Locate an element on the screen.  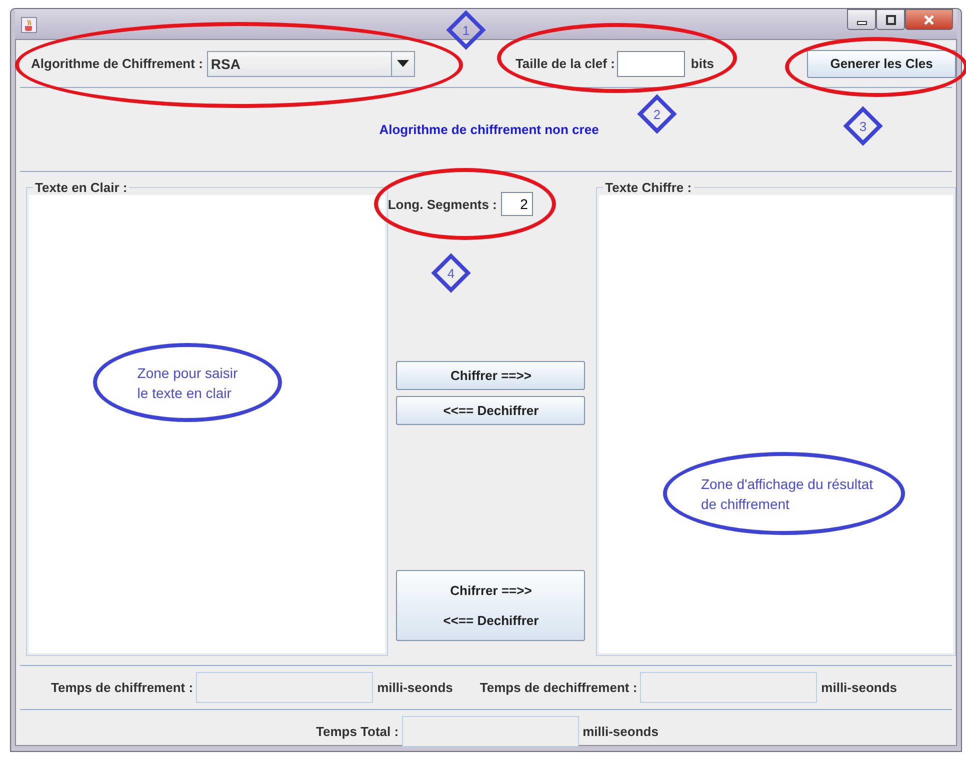
generate-keys-button: Generer les Cles is located at coordinates (881, 64).